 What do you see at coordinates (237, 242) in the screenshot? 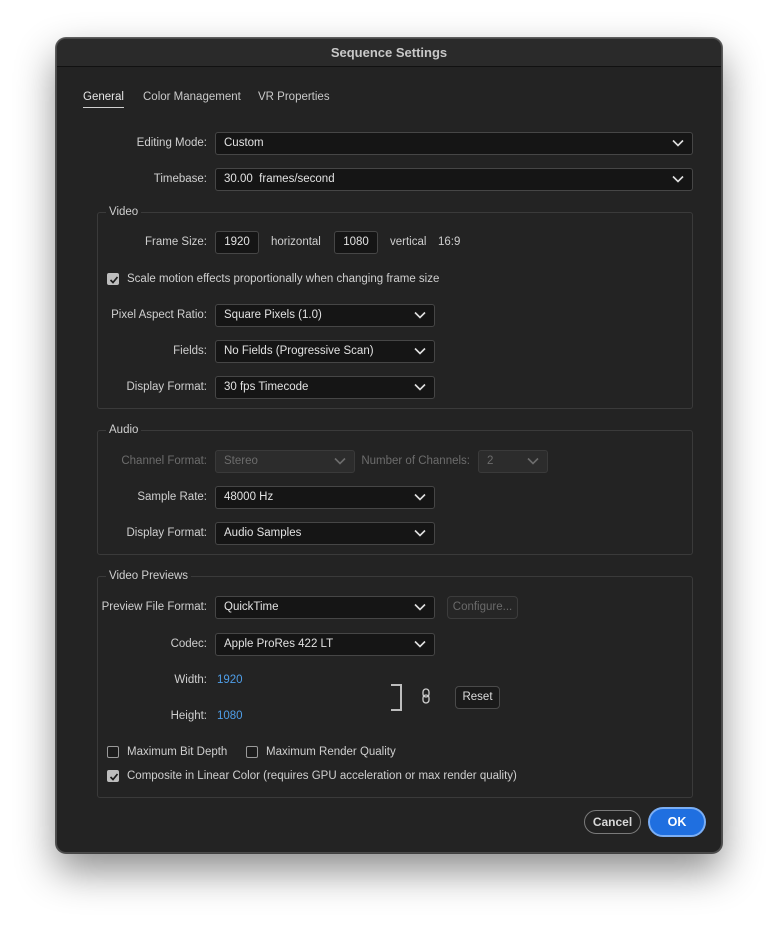
I see `frame-width-input: 1920` at bounding box center [237, 242].